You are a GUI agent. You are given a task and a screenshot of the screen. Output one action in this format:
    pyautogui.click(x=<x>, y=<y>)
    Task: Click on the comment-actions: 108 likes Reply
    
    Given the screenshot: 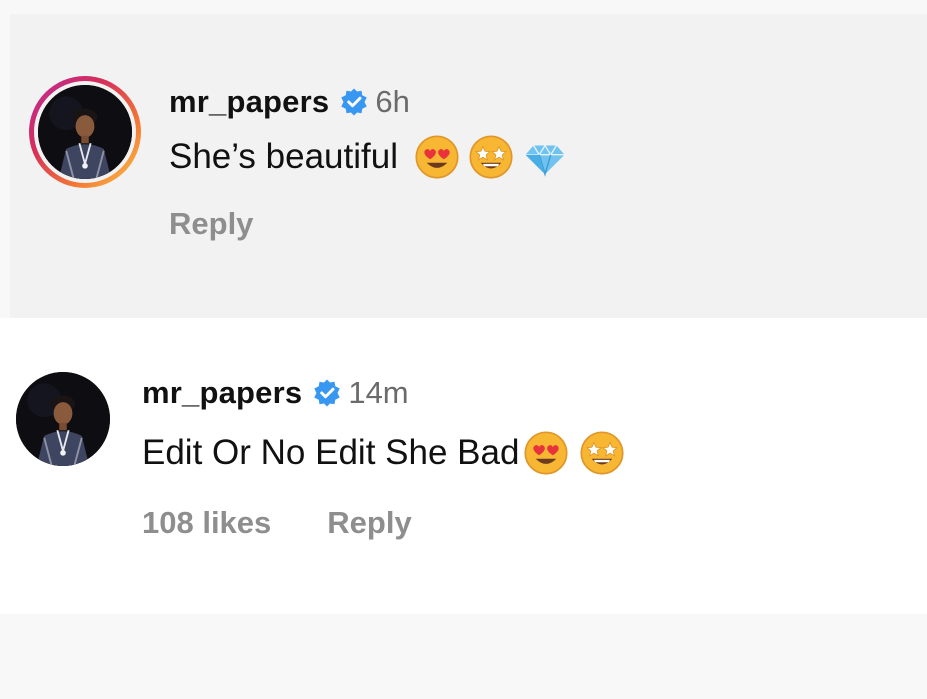 What is the action you would take?
    pyautogui.click(x=277, y=523)
    